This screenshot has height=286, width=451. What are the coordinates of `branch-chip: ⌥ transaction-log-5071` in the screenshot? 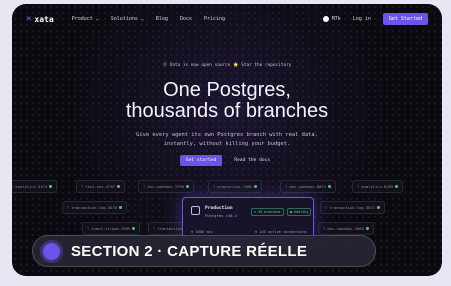 It's located at (353, 207).